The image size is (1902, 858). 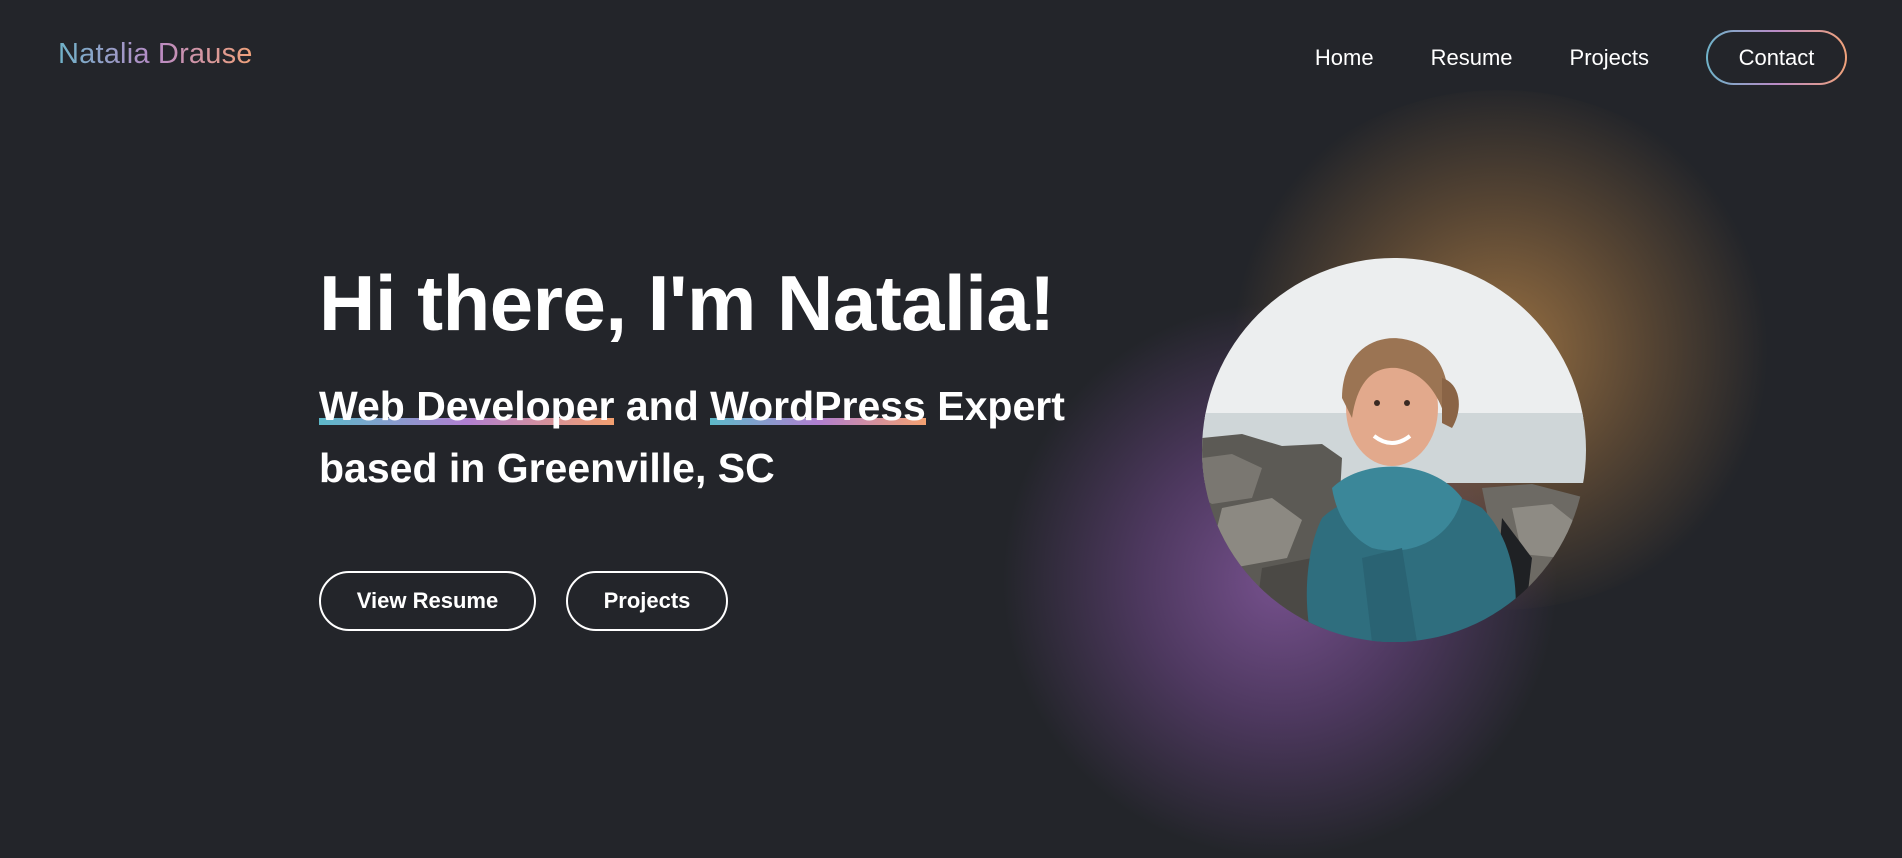 I want to click on nav-resume-link: Resume, so click(x=1472, y=58).